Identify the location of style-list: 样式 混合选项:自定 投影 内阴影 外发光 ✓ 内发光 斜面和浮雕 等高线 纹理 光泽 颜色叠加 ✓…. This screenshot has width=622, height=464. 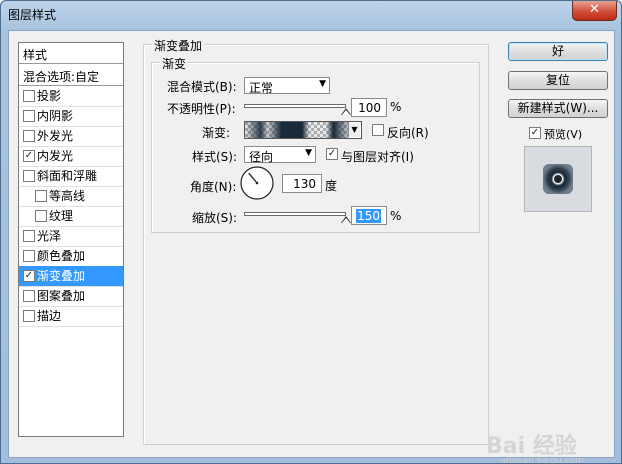
(71, 239).